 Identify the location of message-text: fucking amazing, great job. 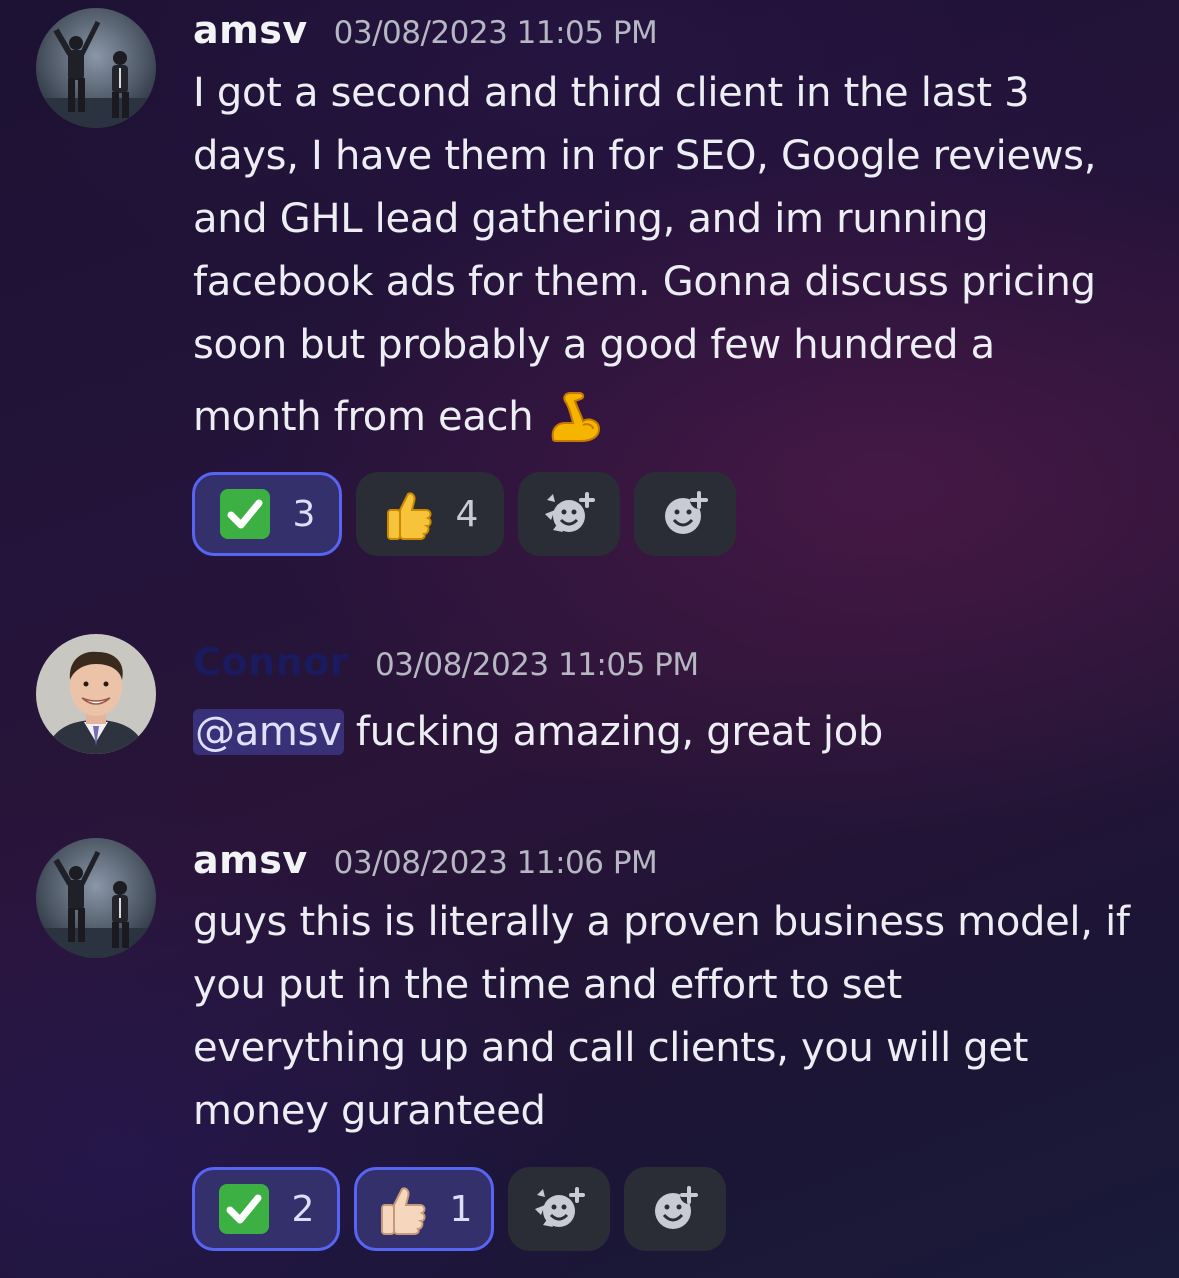
(613, 732).